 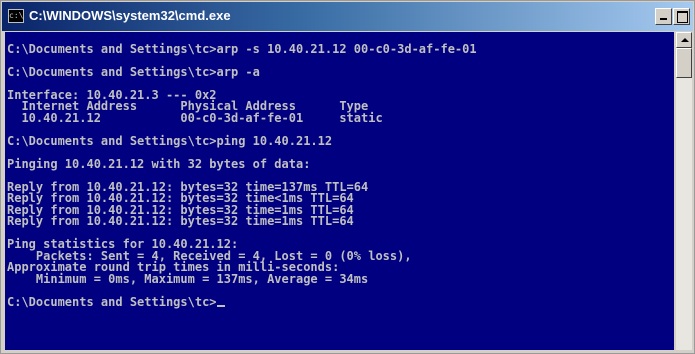 What do you see at coordinates (130, 15) in the screenshot?
I see `window-title: C:\WINDOWS\system32\cmd.exe` at bounding box center [130, 15].